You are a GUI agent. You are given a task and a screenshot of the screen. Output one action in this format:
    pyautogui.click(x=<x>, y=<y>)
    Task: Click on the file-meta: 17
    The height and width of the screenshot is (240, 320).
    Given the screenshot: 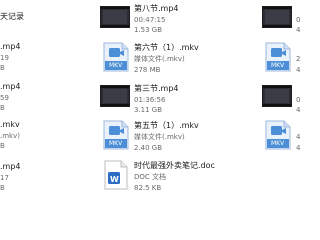 What is the action you would take?
    pyautogui.click(x=4, y=178)
    